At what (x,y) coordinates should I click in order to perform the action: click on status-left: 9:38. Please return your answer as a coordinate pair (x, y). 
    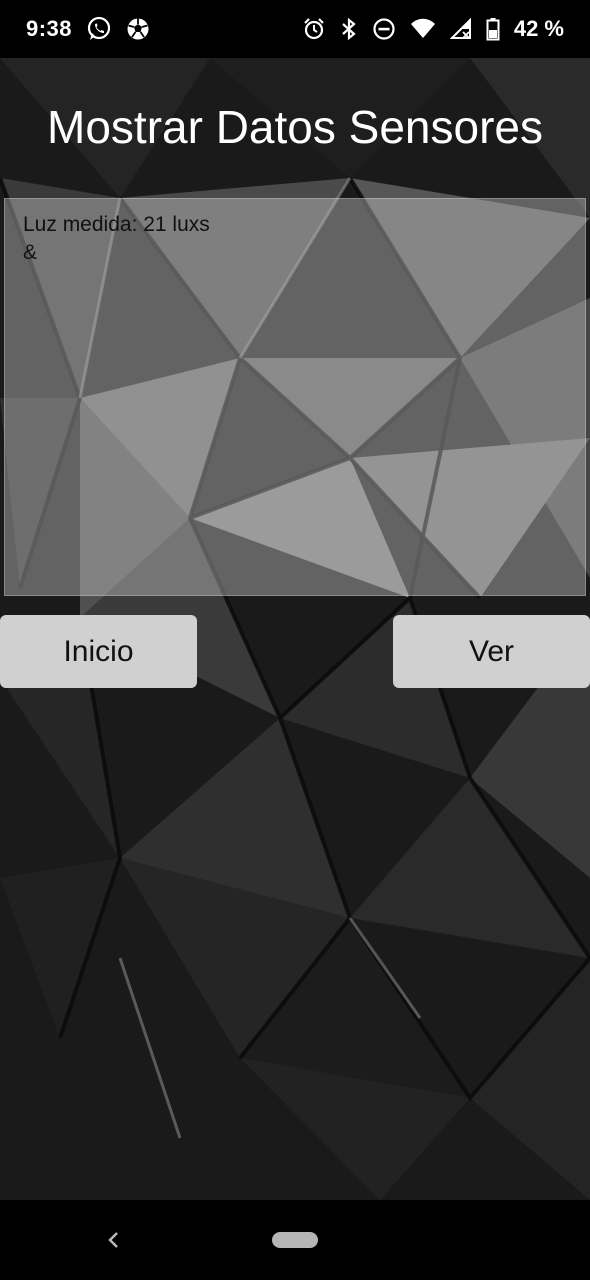
    Looking at the image, I should click on (88, 29).